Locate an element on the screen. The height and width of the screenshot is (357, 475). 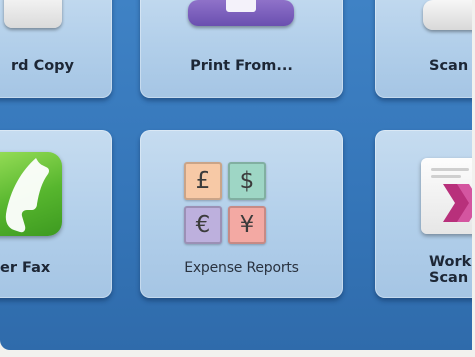
tile-workflow-scan-label-line1: Work is located at coordinates (450, 262).